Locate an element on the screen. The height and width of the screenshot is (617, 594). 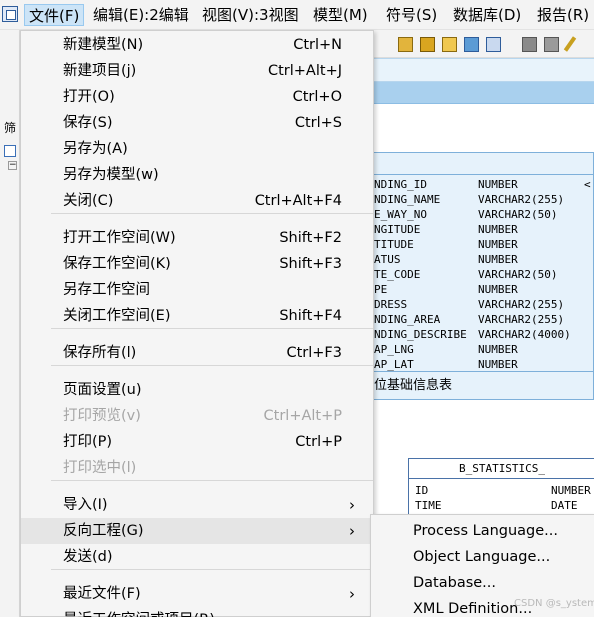
diagram-band-selected is located at coordinates (484, 93).